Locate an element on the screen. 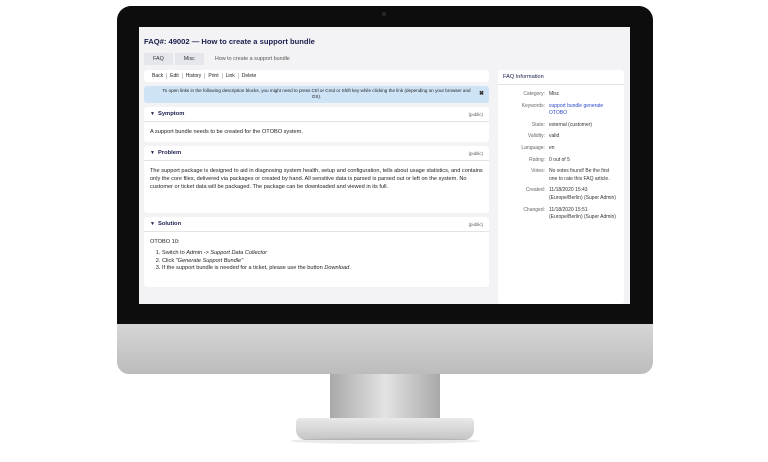 The height and width of the screenshot is (462, 768). symptom-header: ▼ Symptom (public) is located at coordinates (316, 114).